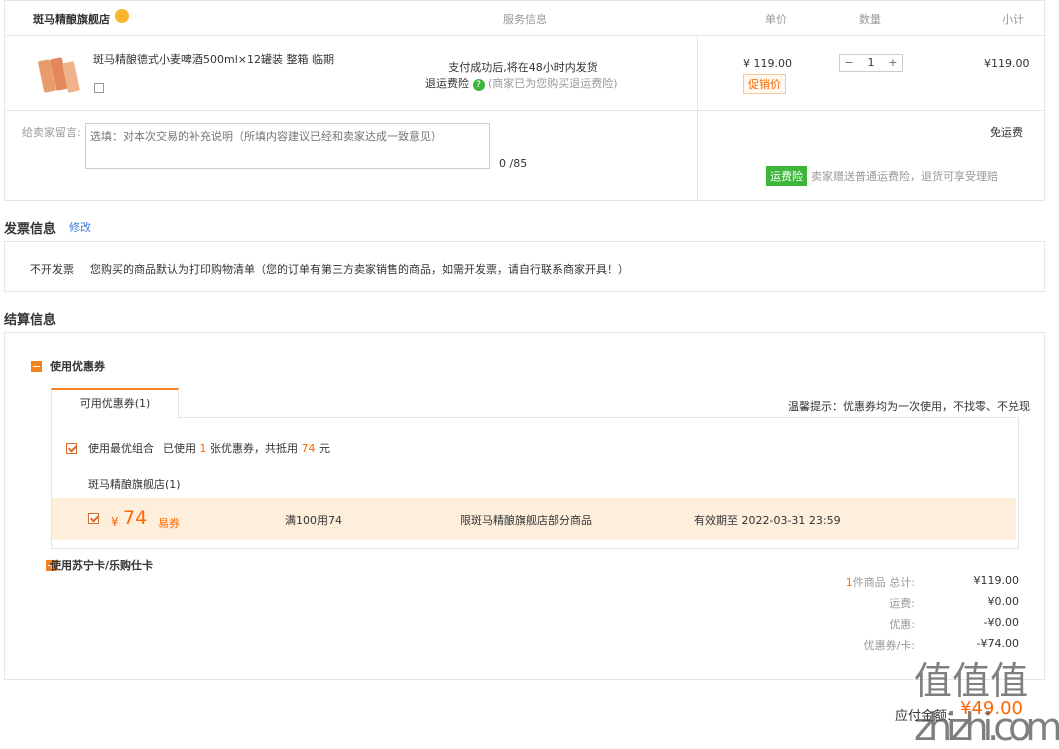 Image resolution: width=1059 pixels, height=749 pixels. Describe the element at coordinates (135, 518) in the screenshot. I see `coupon-amount: 74` at that location.